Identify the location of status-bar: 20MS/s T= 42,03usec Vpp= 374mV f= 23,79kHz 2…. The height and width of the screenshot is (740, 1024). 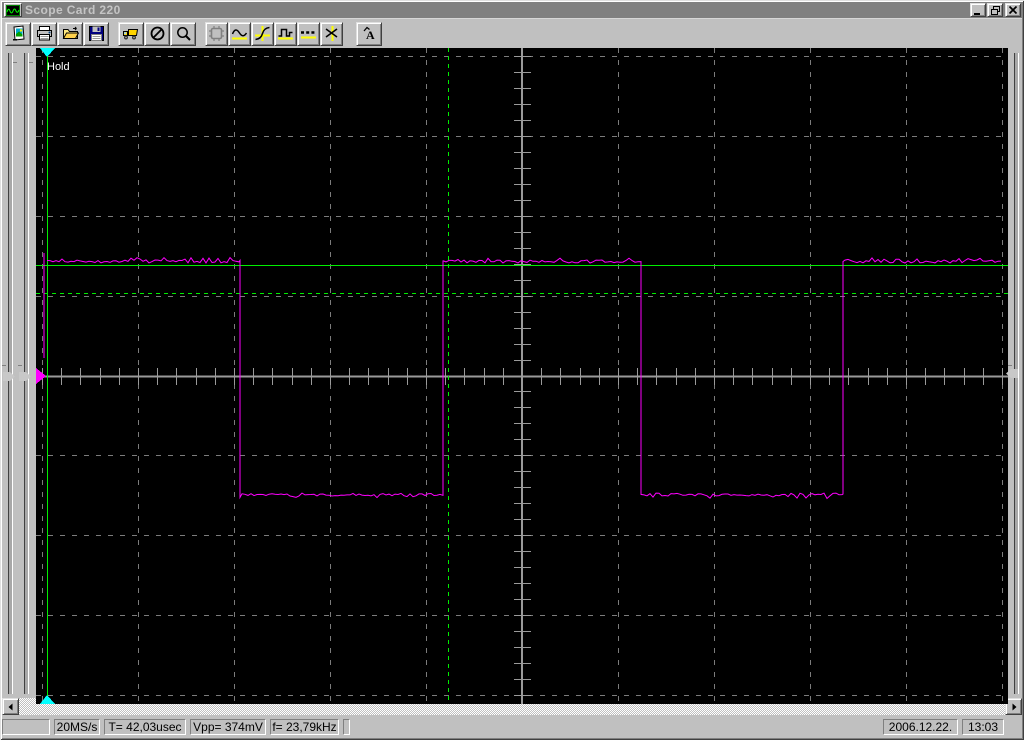
(512, 726).